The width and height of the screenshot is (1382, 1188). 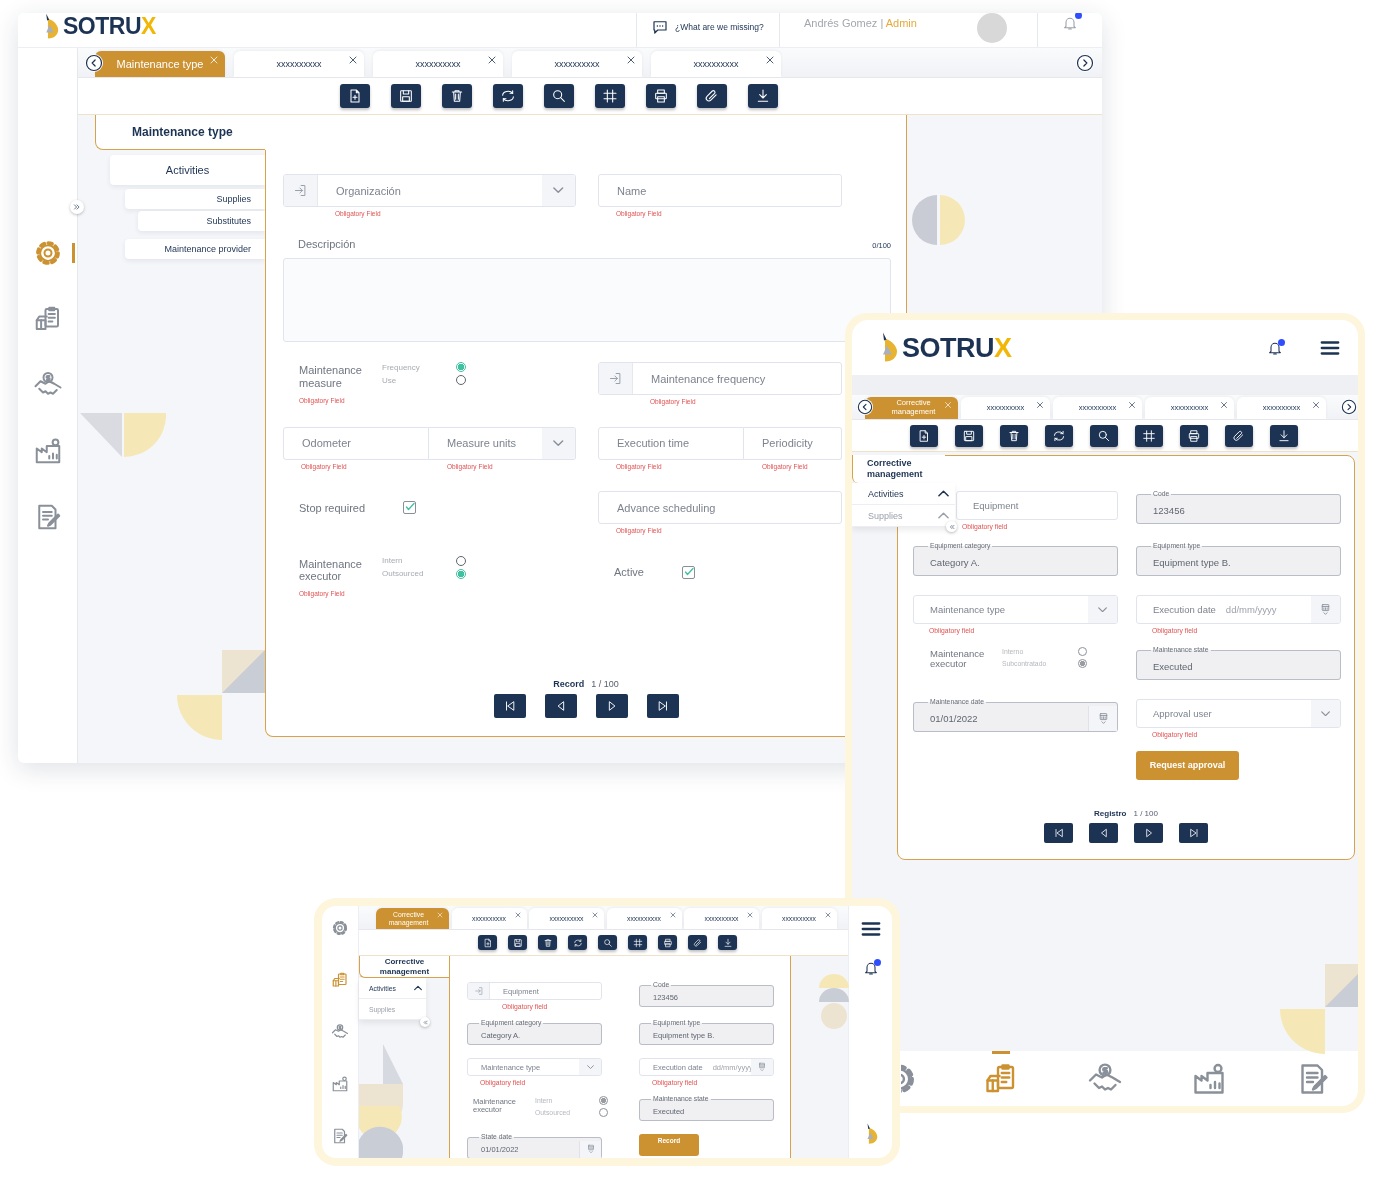 What do you see at coordinates (793, 443) in the screenshot?
I see `input-field: Periodicity` at bounding box center [793, 443].